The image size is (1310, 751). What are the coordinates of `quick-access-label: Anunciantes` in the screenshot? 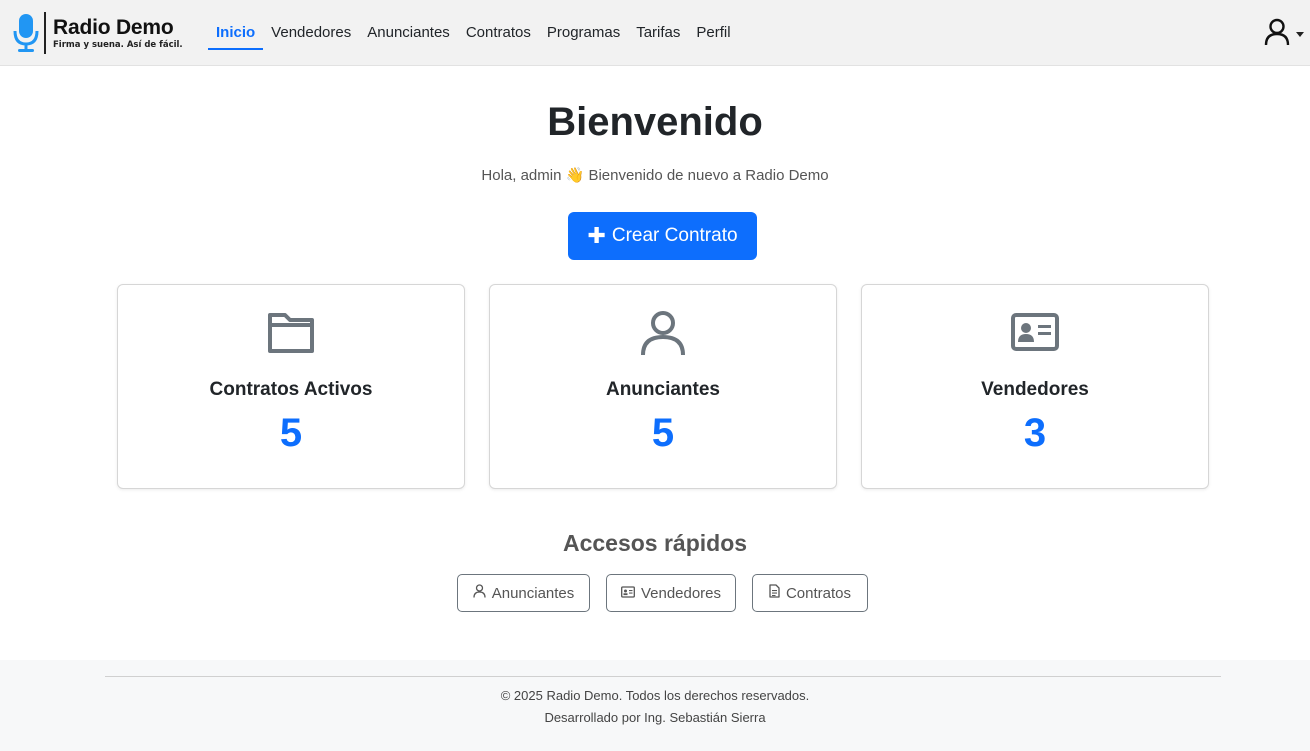 It's located at (533, 593).